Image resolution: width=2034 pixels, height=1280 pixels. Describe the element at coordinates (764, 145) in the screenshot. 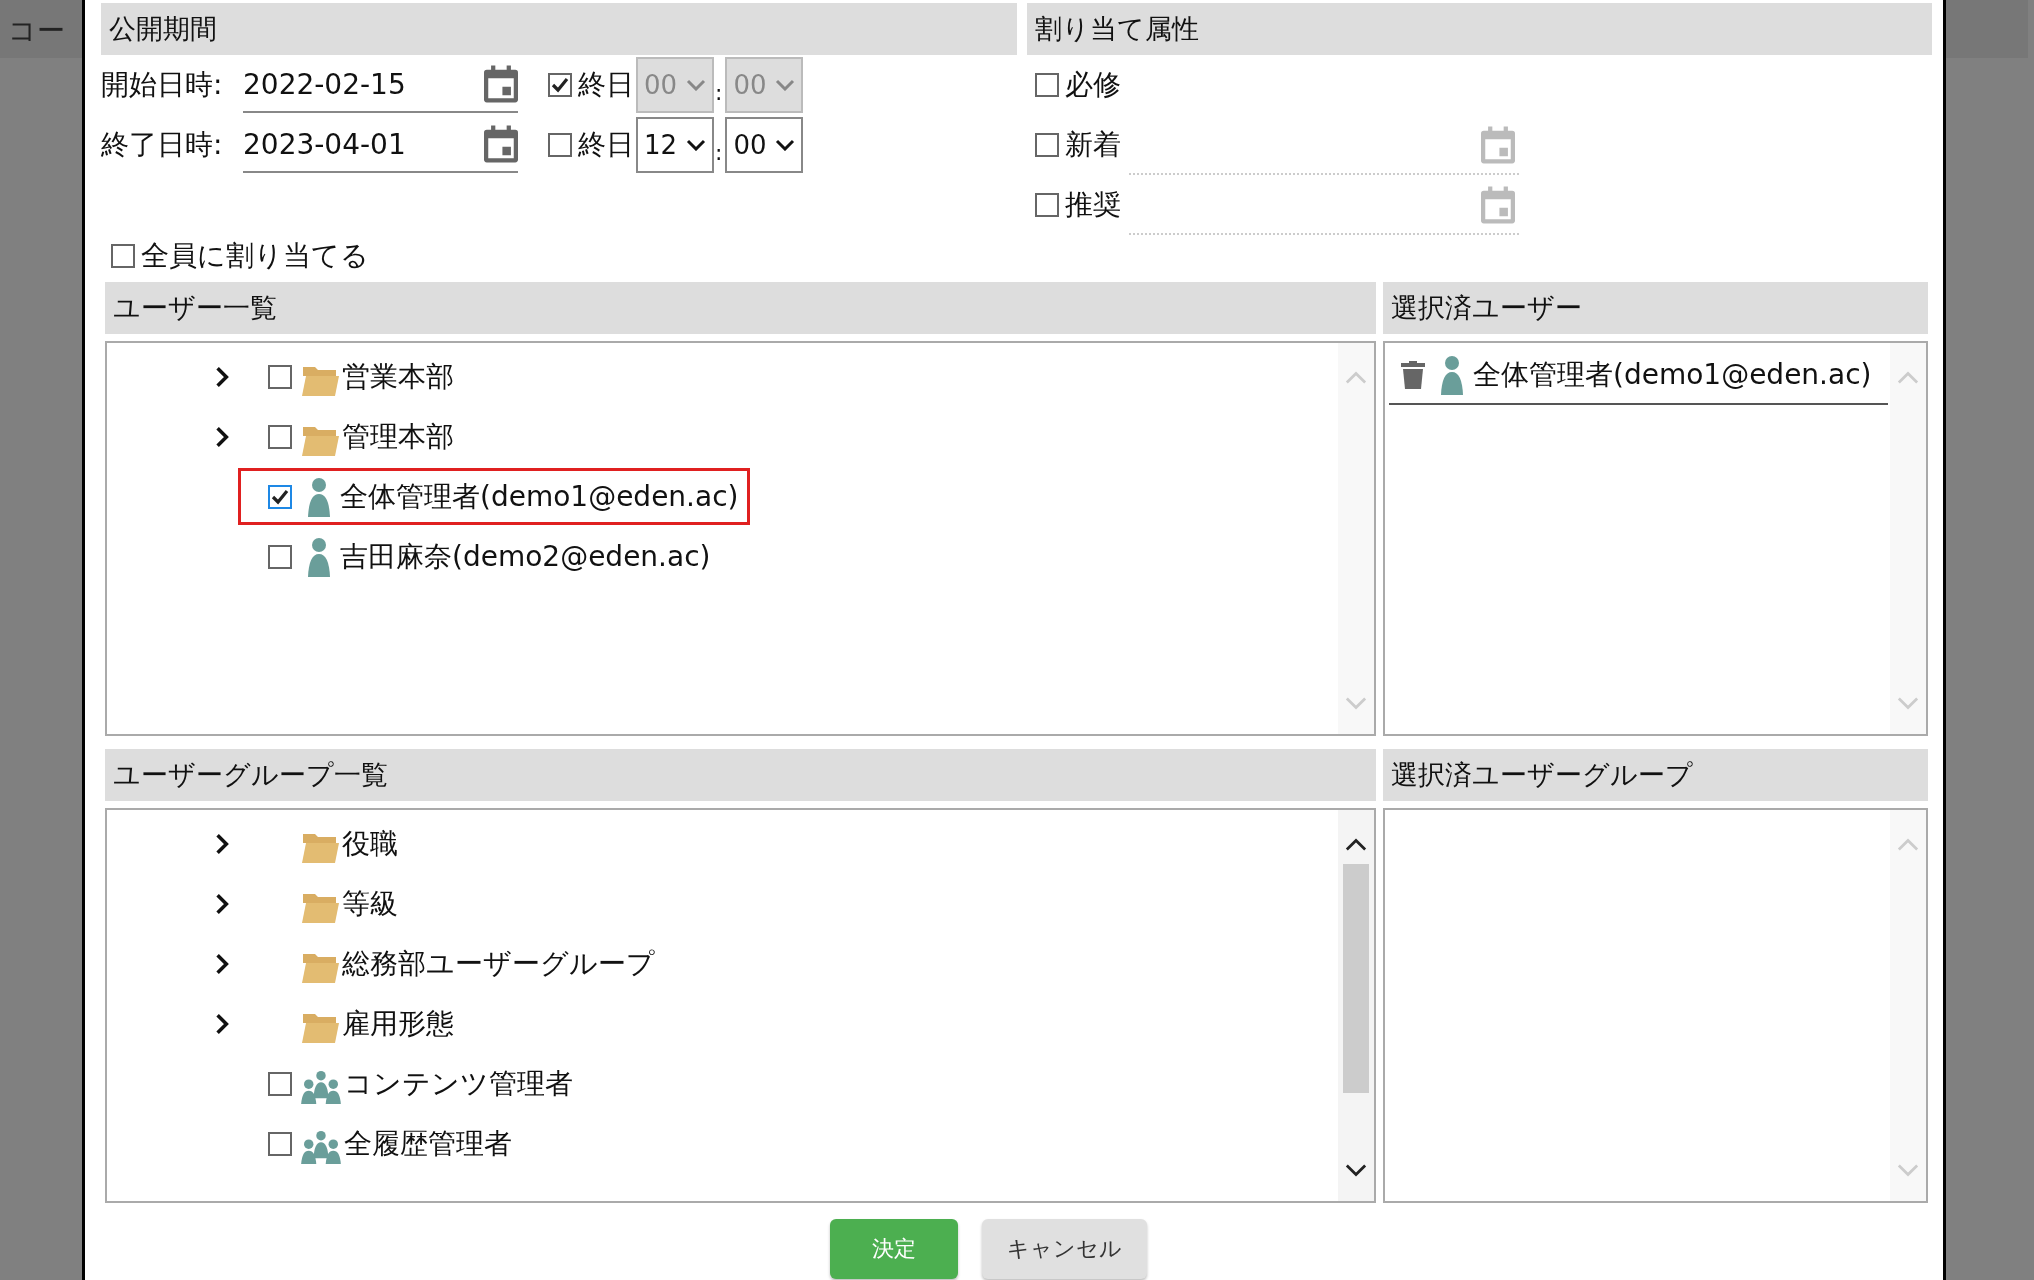

I see `minute-select: 00` at that location.